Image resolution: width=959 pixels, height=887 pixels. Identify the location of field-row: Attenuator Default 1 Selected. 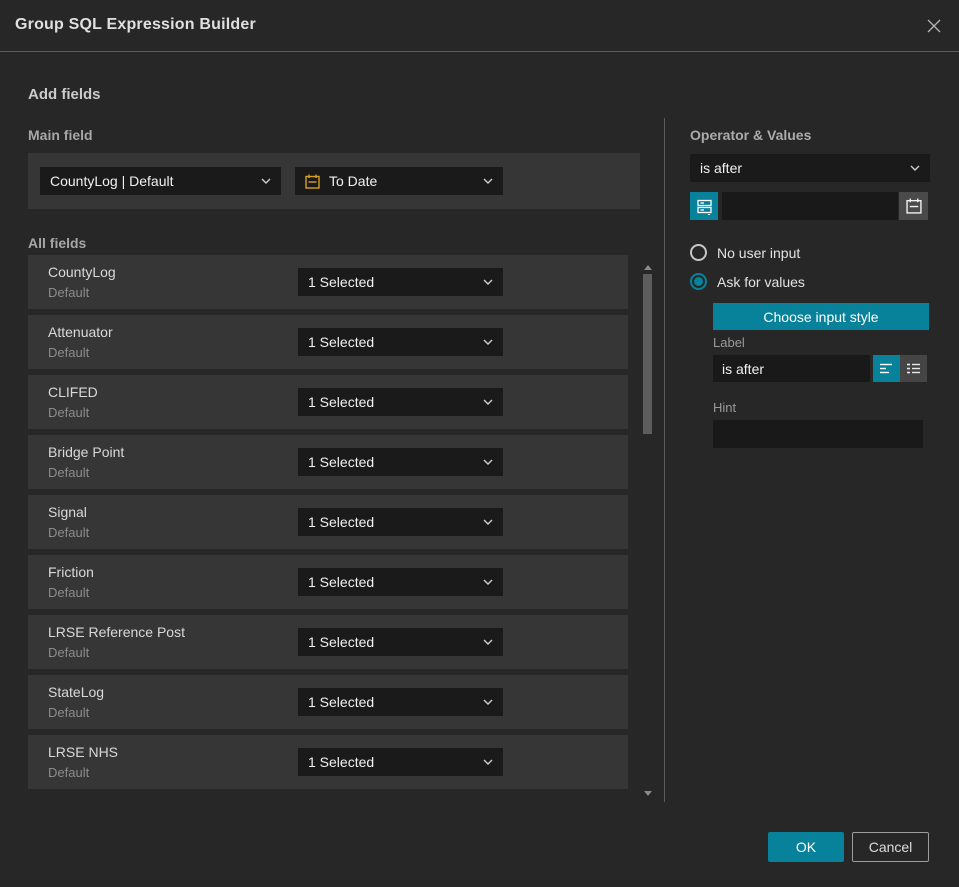
(328, 342).